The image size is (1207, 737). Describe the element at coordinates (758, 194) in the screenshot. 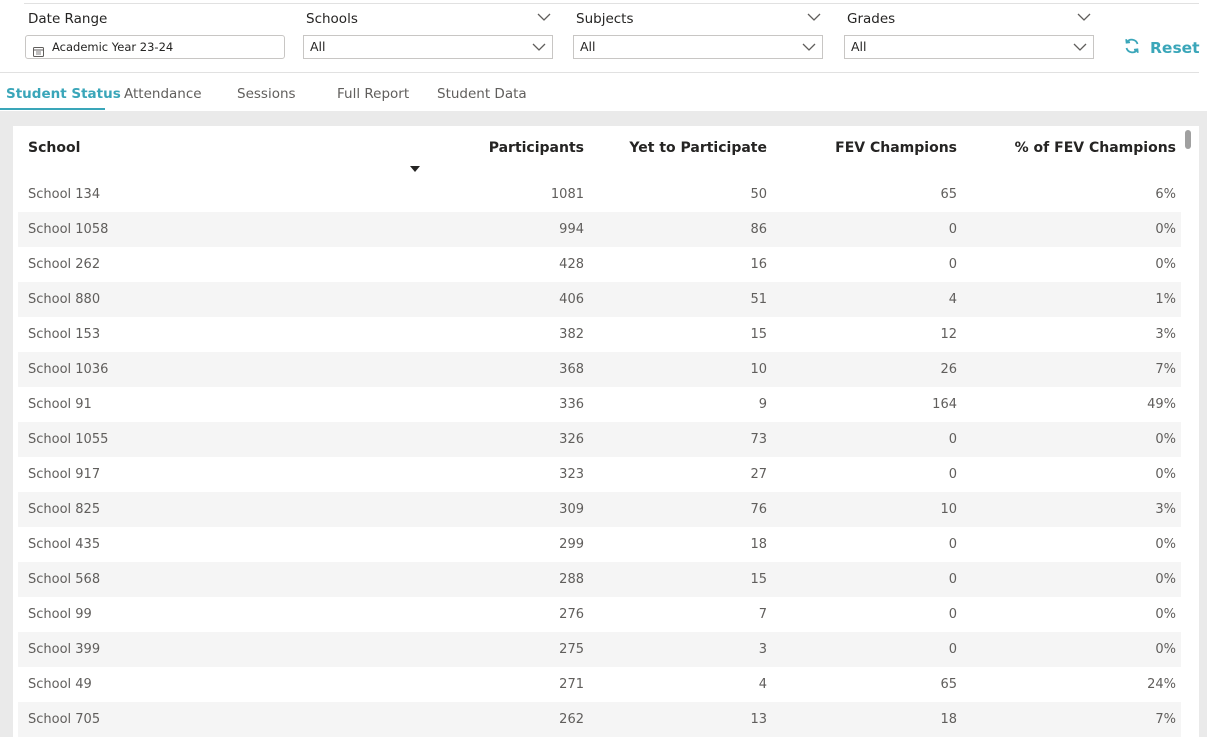

I see `cell-yet-to-participate: 50` at that location.